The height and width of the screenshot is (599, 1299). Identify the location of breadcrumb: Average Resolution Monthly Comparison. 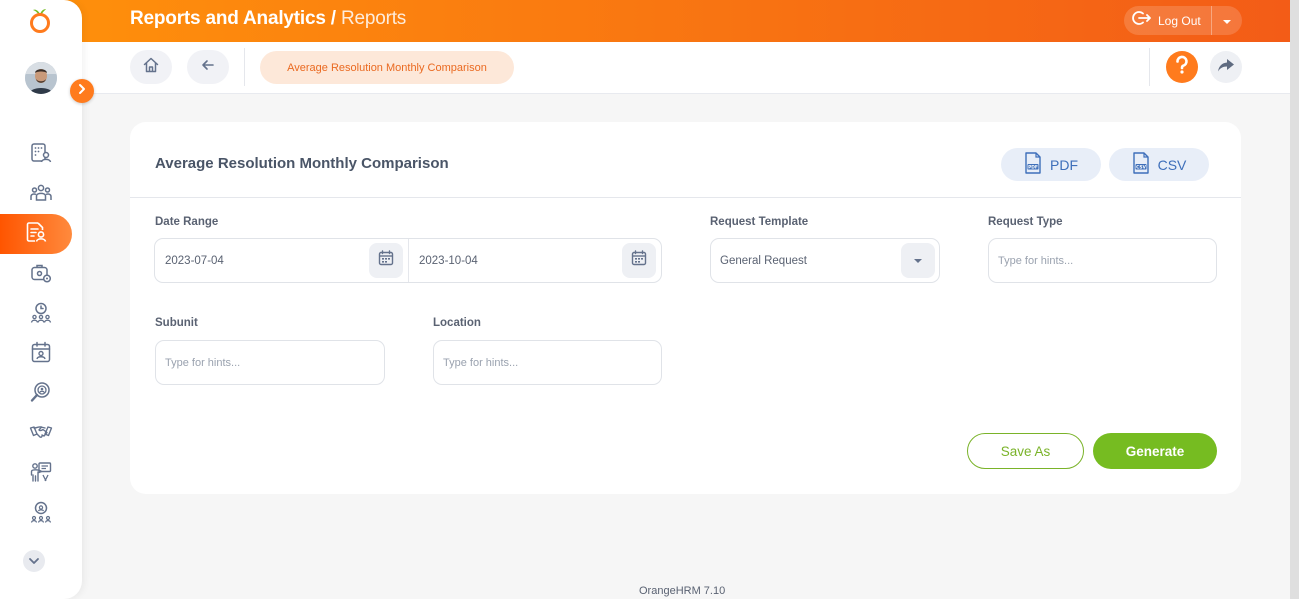
(387, 67).